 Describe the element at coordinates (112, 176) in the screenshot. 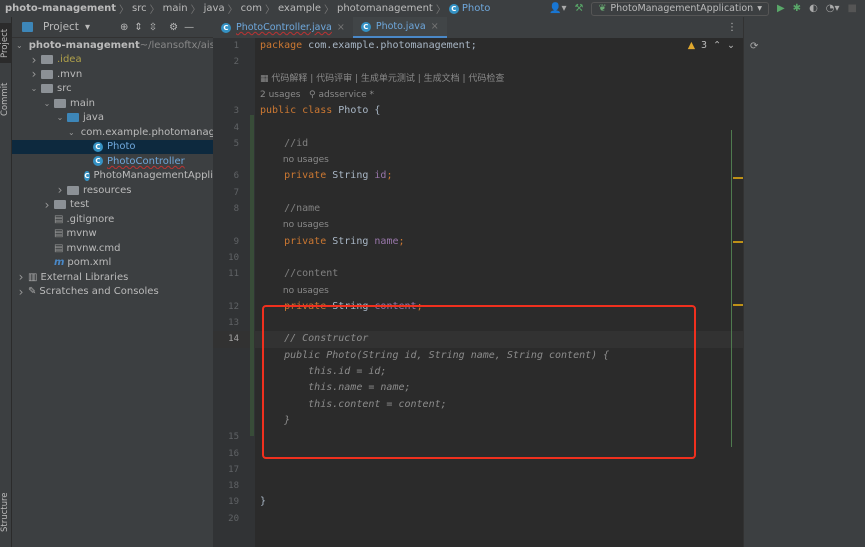

I see `tree-item: C PhotoManagementAppli` at that location.